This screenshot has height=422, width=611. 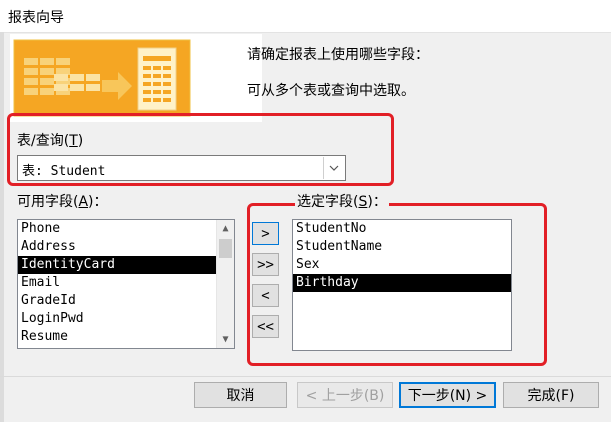 What do you see at coordinates (126, 337) in the screenshot?
I see `list-item: Resume` at bounding box center [126, 337].